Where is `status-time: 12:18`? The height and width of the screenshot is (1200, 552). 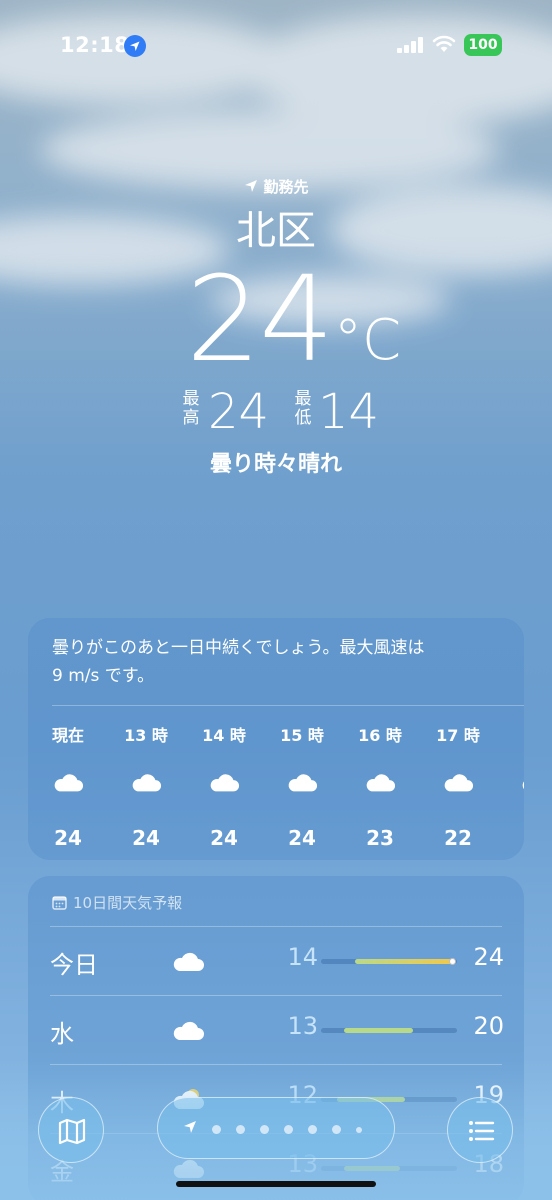 status-time: 12:18 is located at coordinates (95, 45).